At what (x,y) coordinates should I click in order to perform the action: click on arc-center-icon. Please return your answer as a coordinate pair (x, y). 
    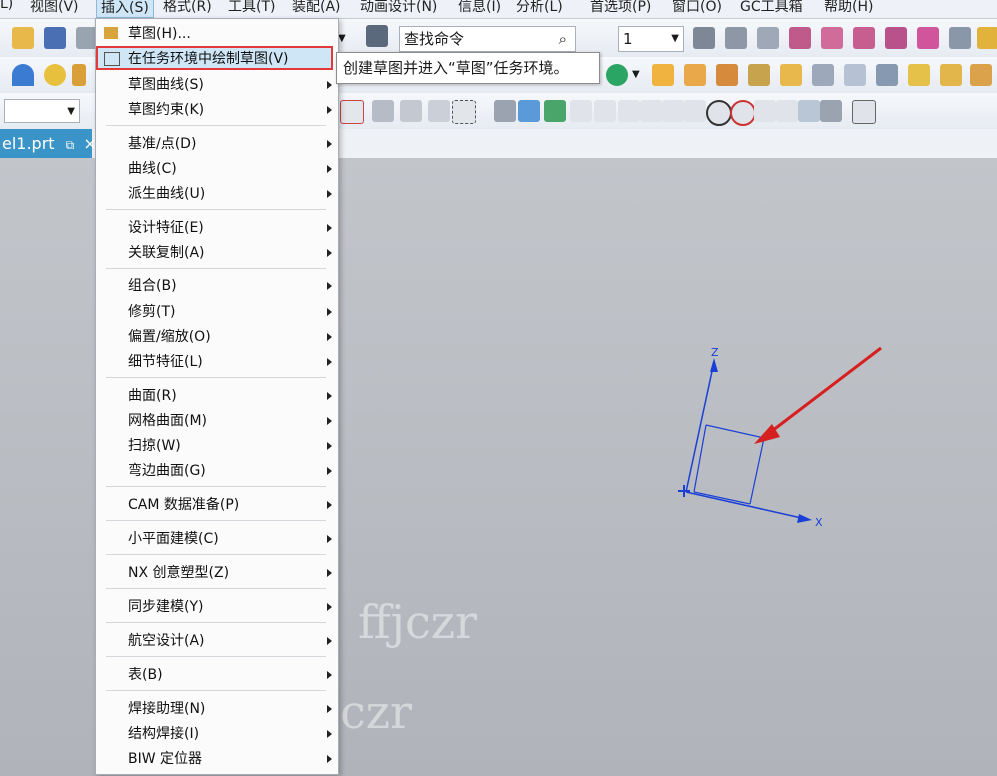
    Looking at the image, I should click on (719, 113).